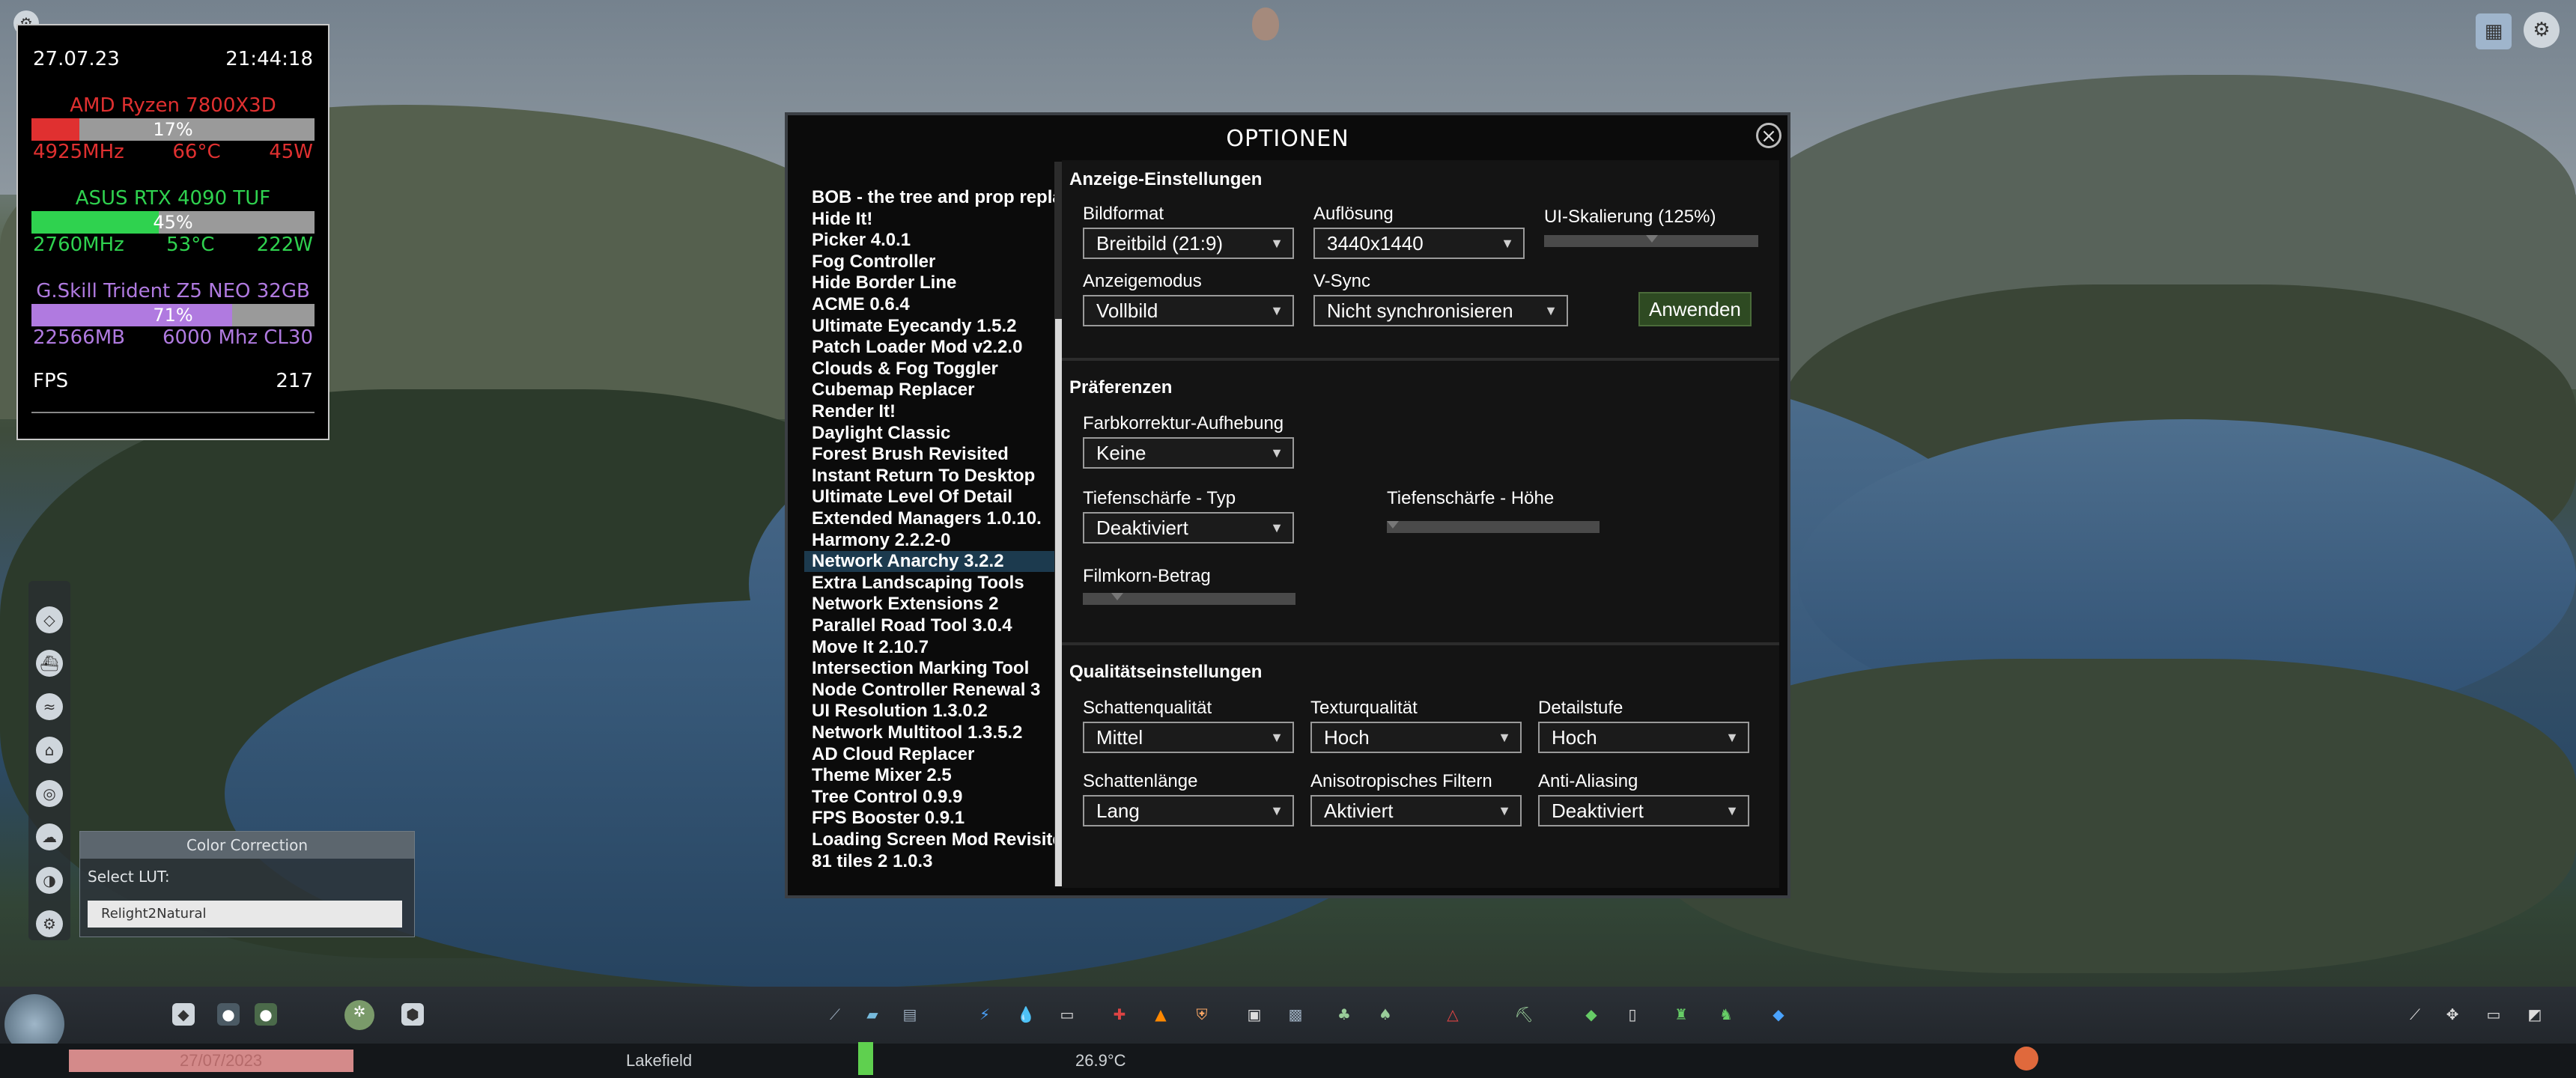  I want to click on gear-icon: ⚙, so click(49, 923).